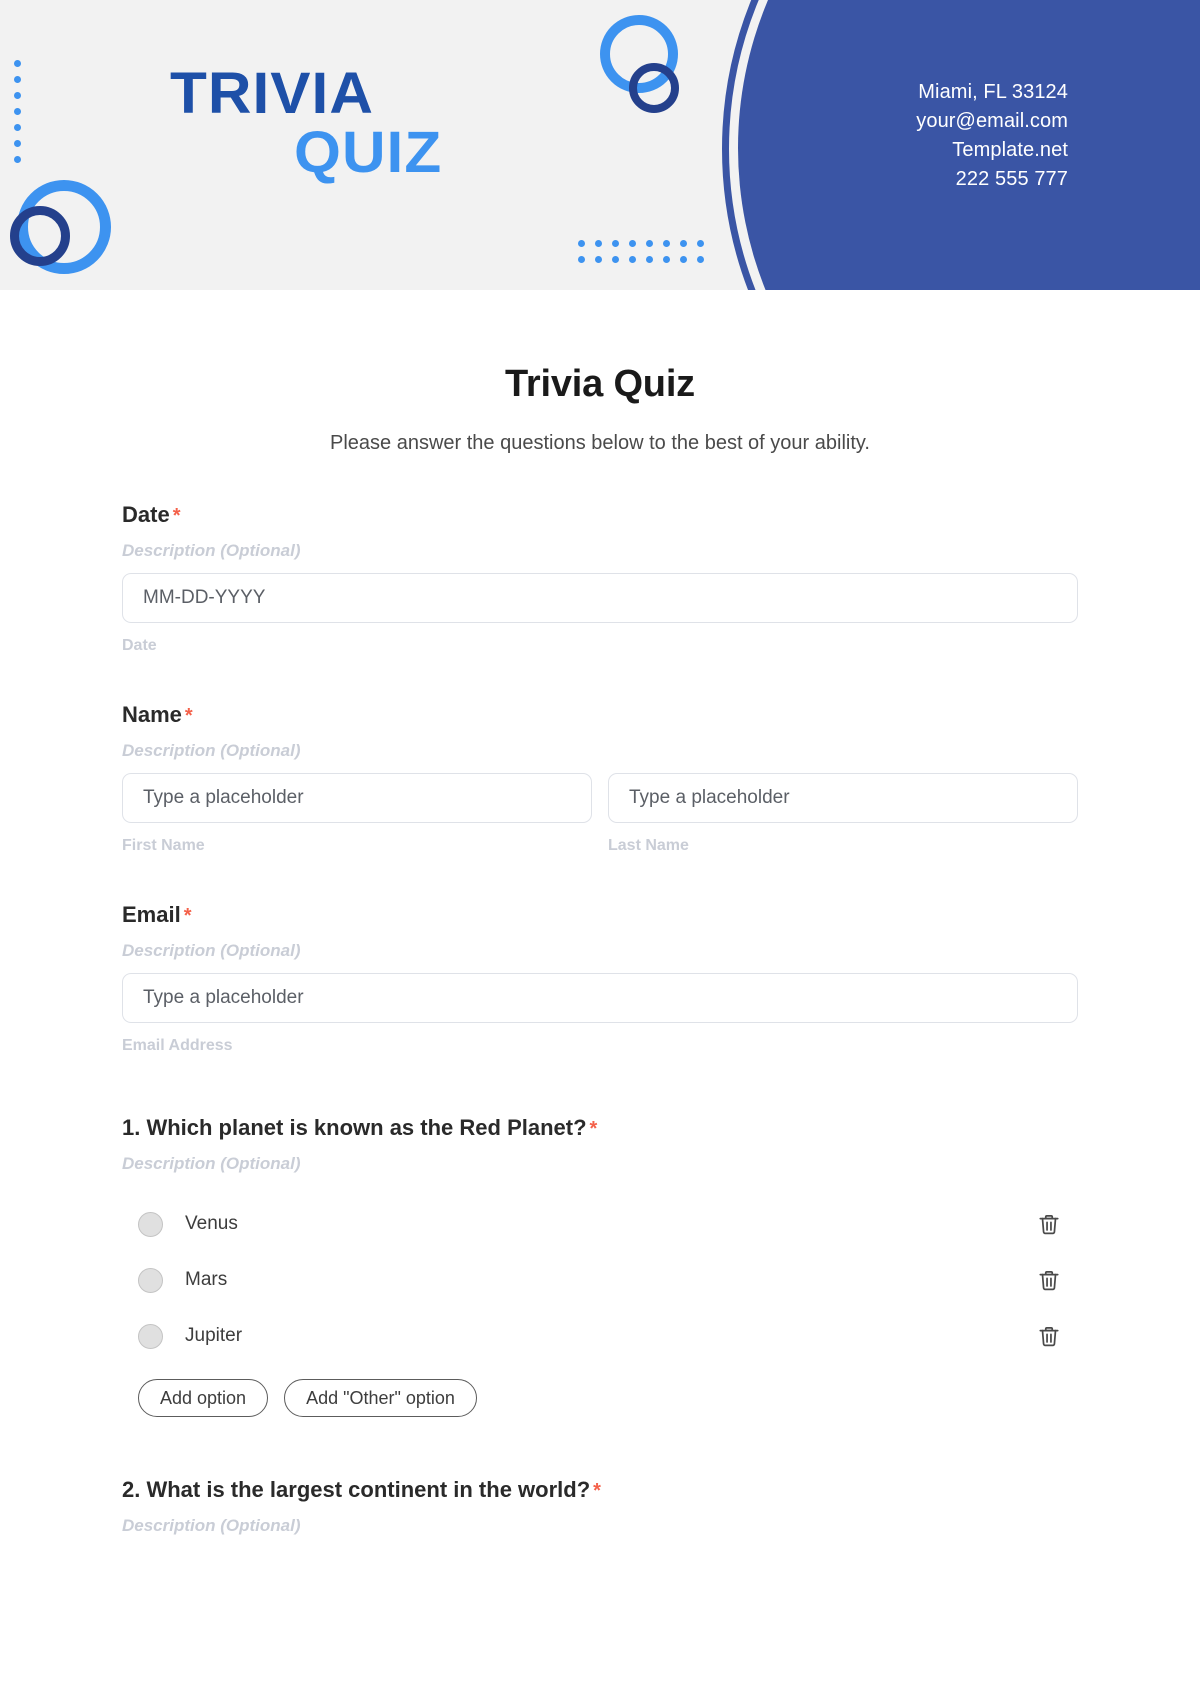 The image size is (1200, 1701). What do you see at coordinates (1010, 150) in the screenshot?
I see `contact-website: Template.net` at bounding box center [1010, 150].